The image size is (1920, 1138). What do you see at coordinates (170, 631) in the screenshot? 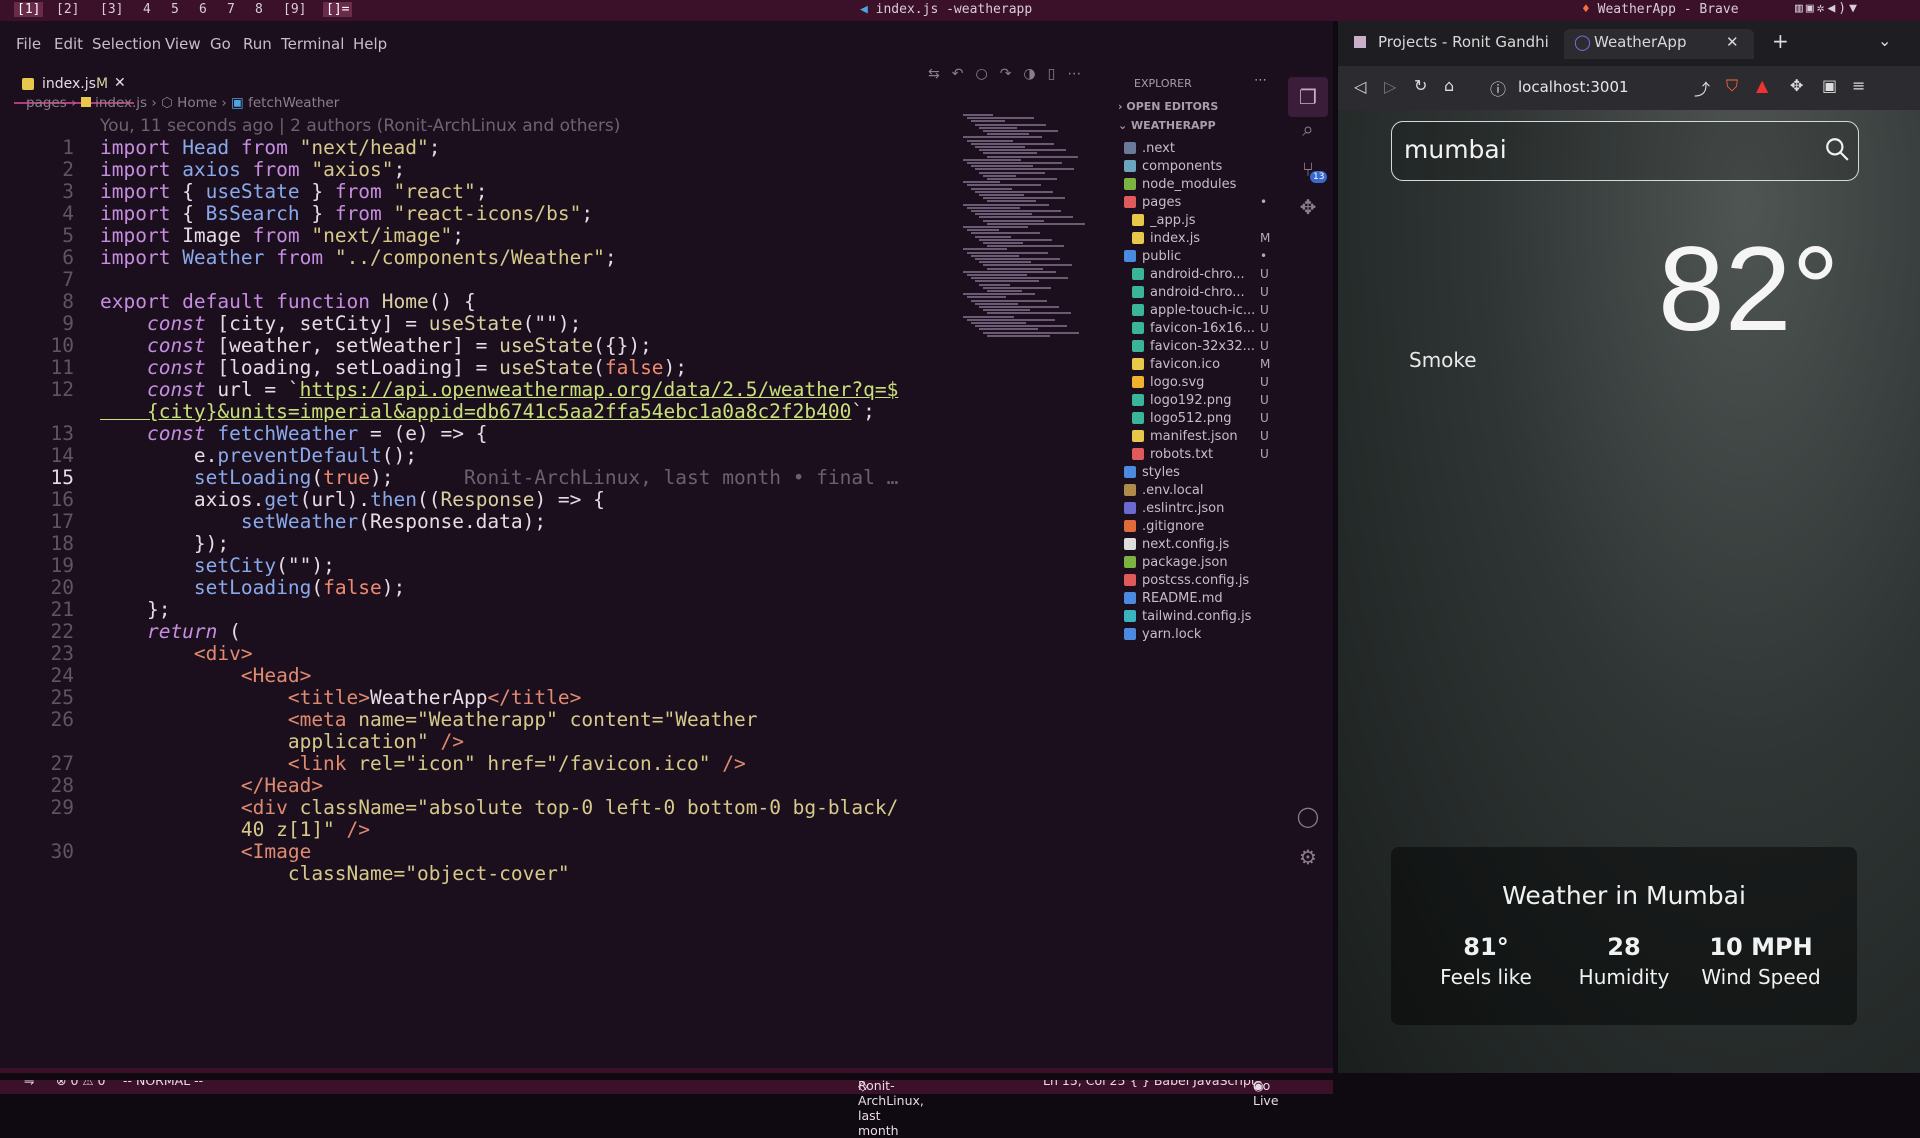
I see `code-line: return (` at bounding box center [170, 631].